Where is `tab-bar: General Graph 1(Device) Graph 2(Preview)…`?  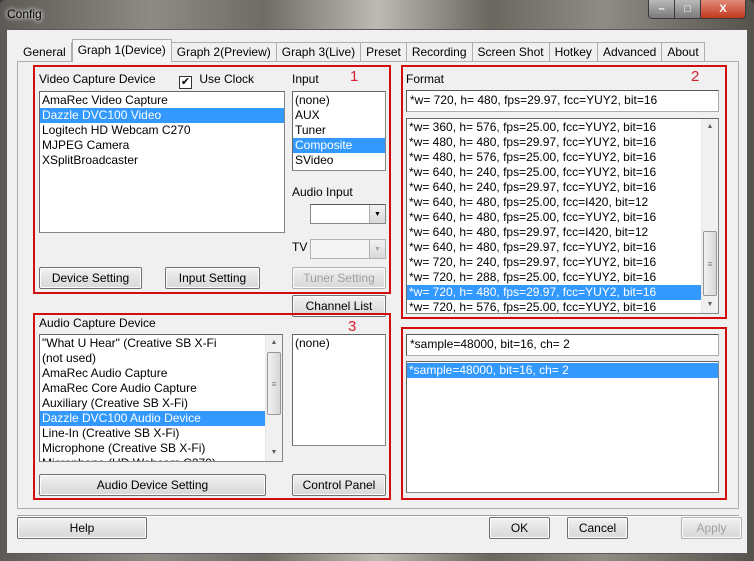 tab-bar: General Graph 1(Device) Graph 2(Preview)… is located at coordinates (361, 50).